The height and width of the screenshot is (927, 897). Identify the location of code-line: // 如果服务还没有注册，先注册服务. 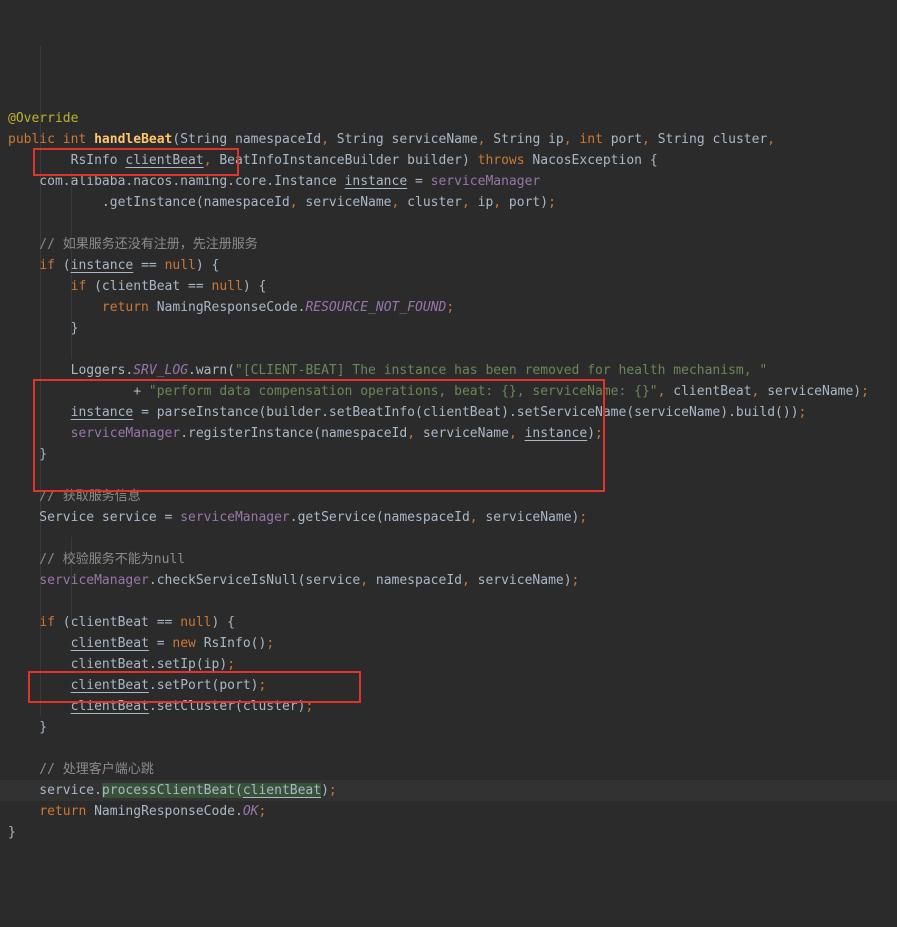
(448, 244).